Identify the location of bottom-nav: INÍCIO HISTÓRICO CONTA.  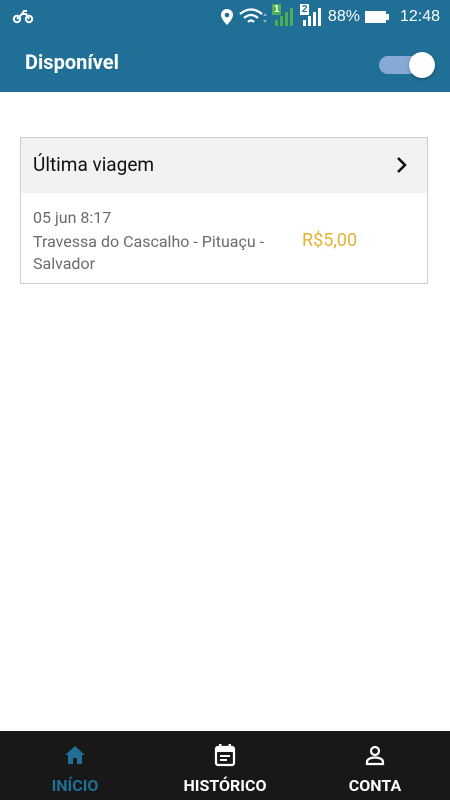
(225, 765).